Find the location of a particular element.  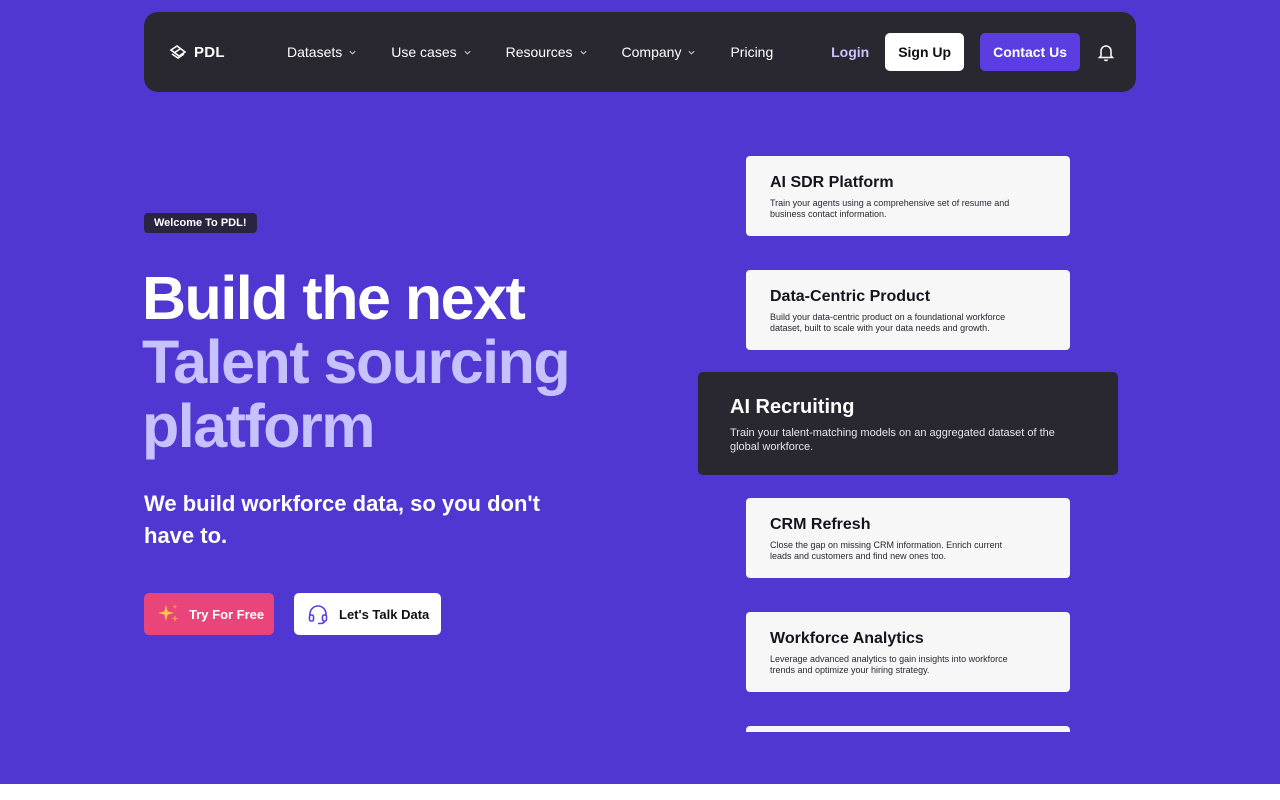

nav-item-label: Company is located at coordinates (651, 52).